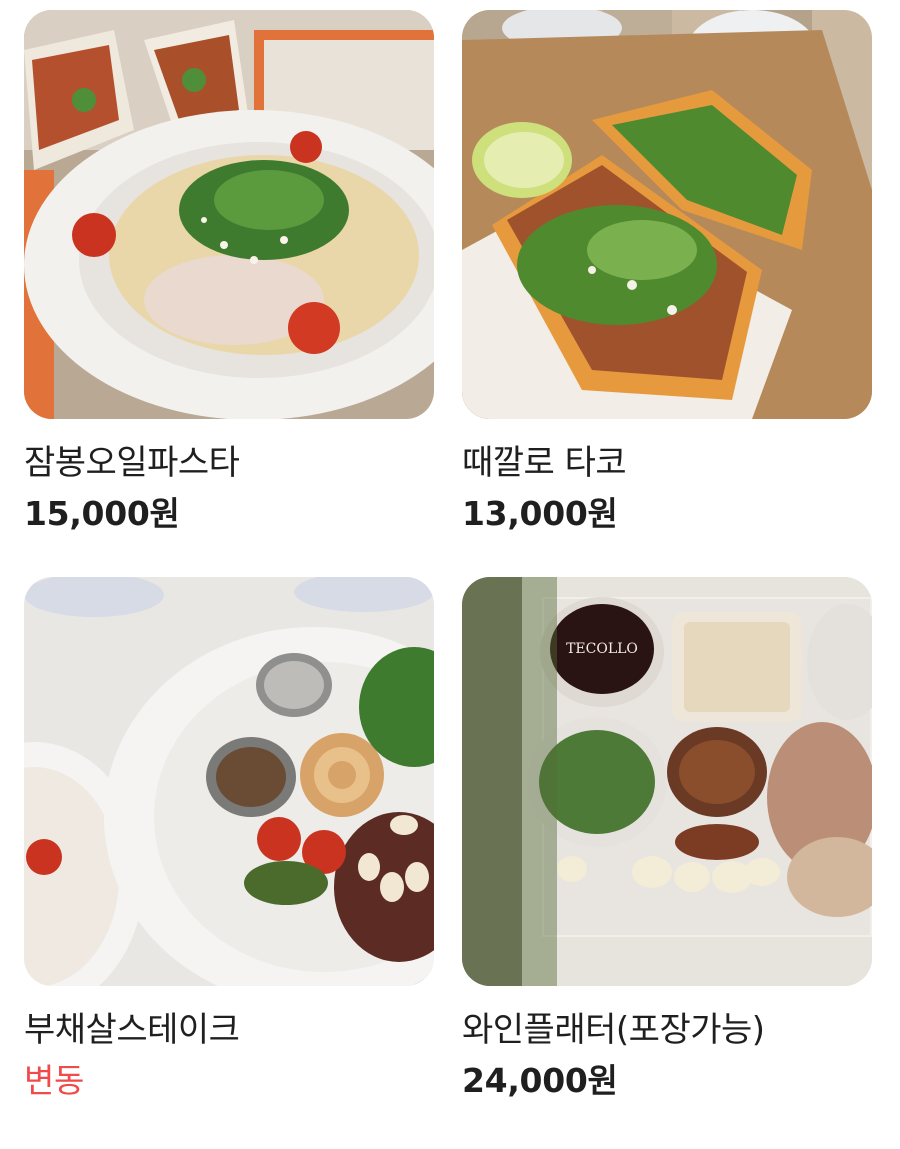 This screenshot has height=1149, width=900. What do you see at coordinates (540, 513) in the screenshot?
I see `menu-item-price: 13,000원` at bounding box center [540, 513].